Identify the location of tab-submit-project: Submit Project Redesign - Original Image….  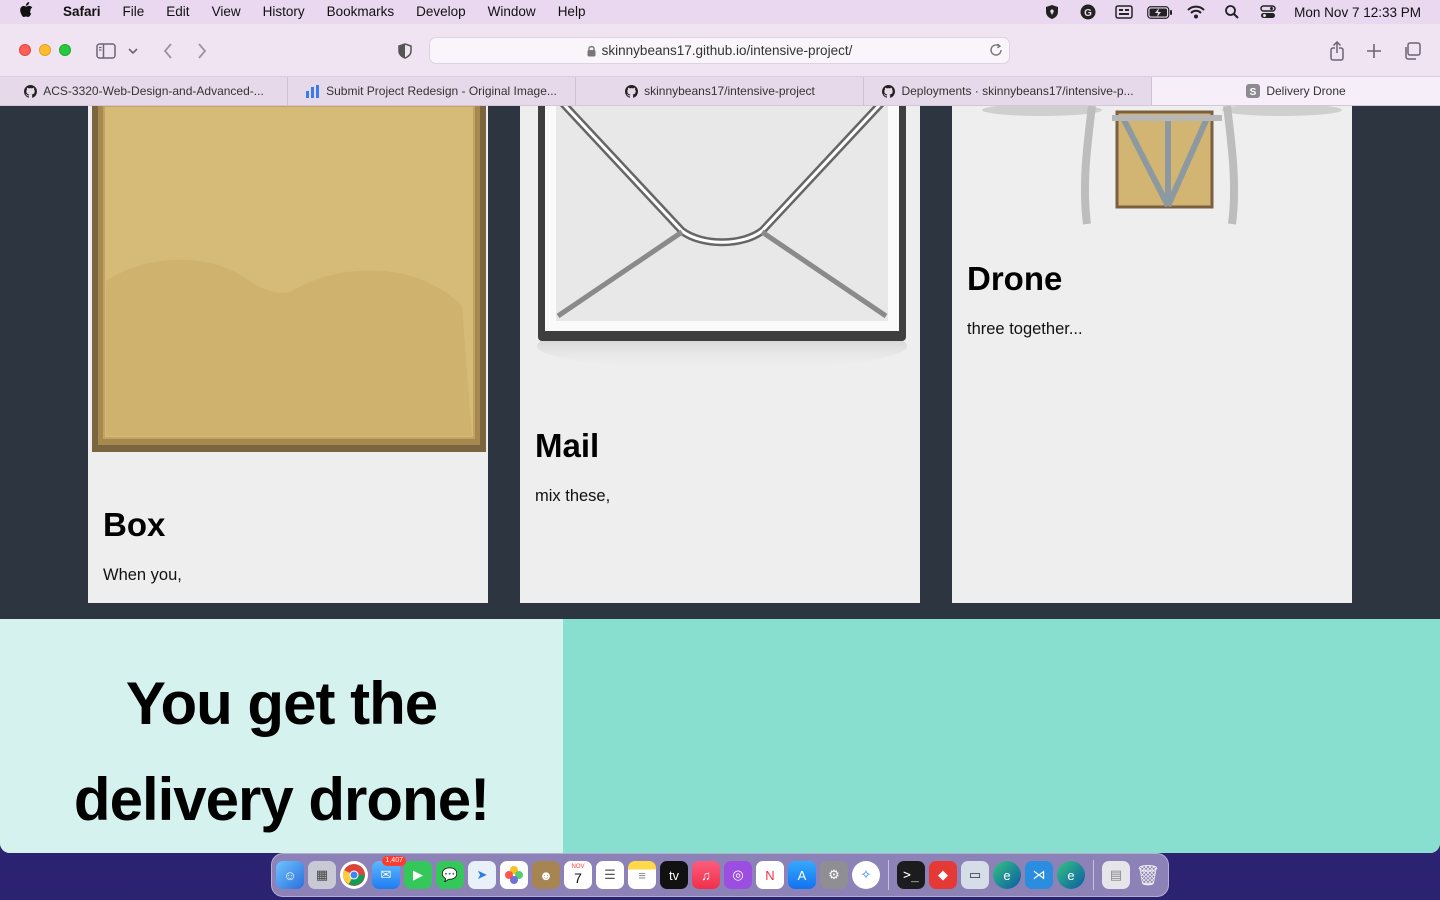
(432, 91).